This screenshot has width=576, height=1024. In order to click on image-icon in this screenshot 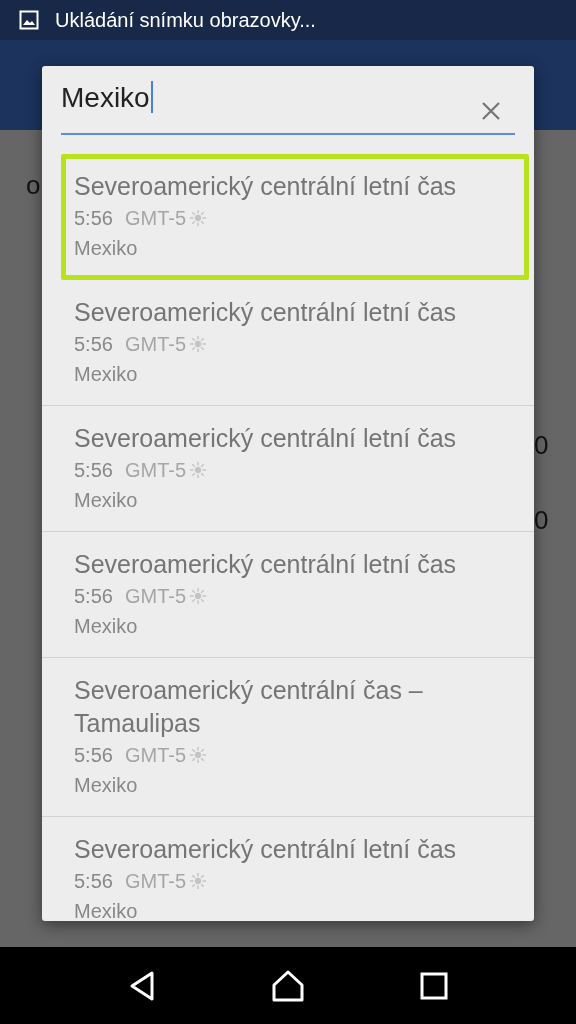, I will do `click(29, 20)`.